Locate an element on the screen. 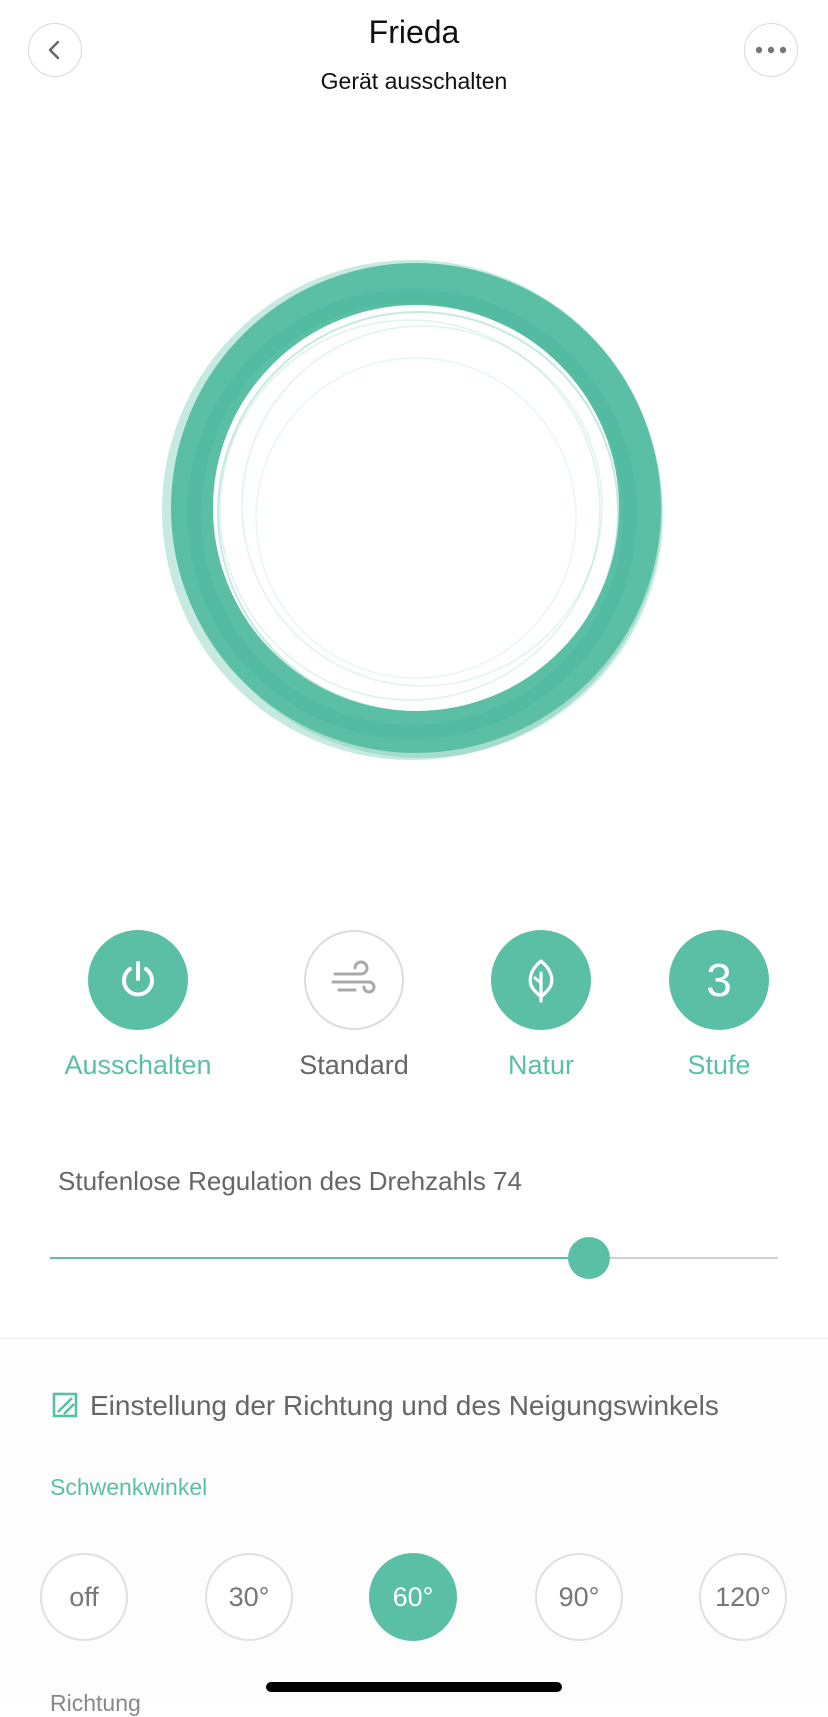  direction-angle-icon is located at coordinates (65, 1405).